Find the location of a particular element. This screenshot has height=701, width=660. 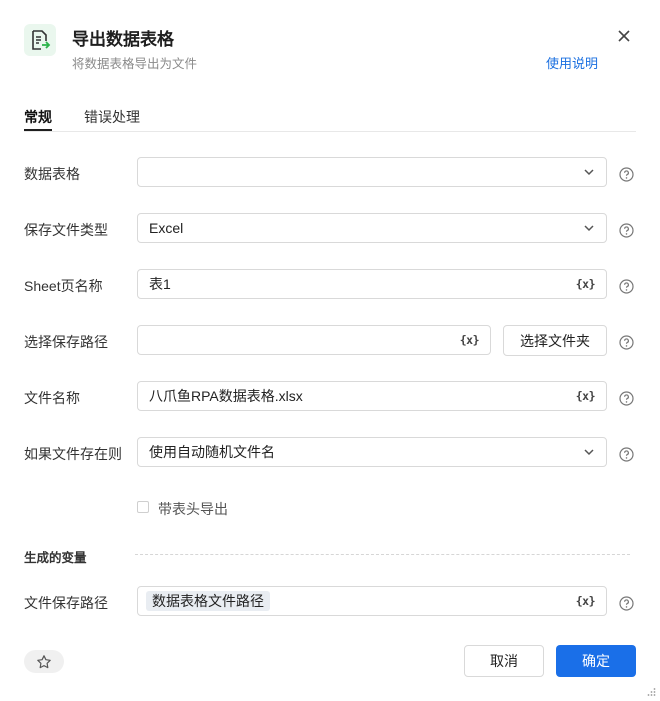

file-type-select: Excel is located at coordinates (372, 228).